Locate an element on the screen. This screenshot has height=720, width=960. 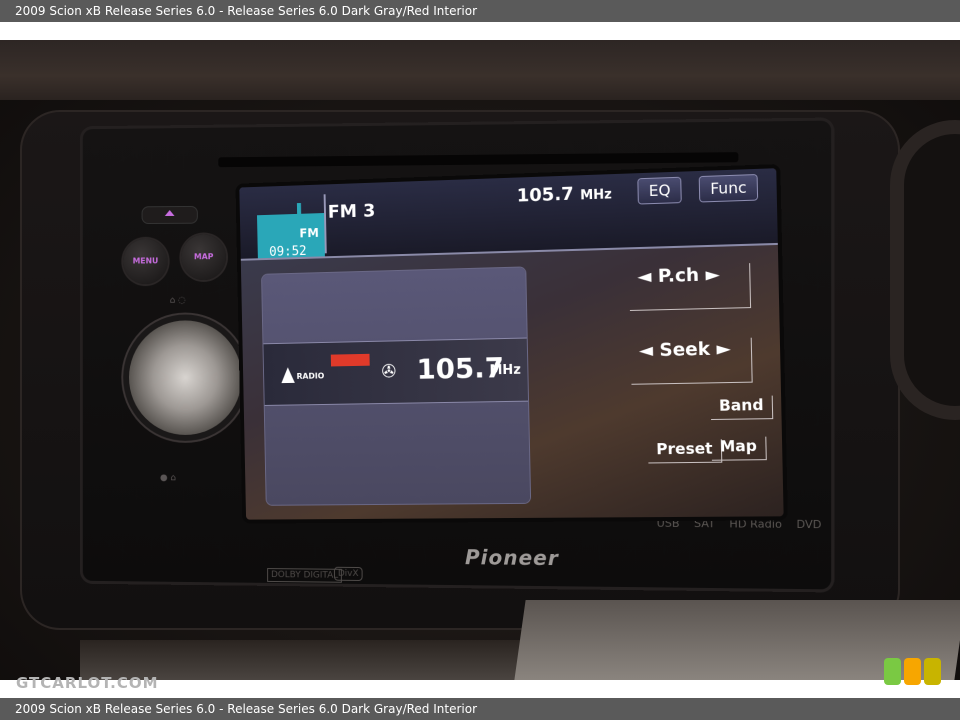
sat-logo: SAT is located at coordinates (704, 523).